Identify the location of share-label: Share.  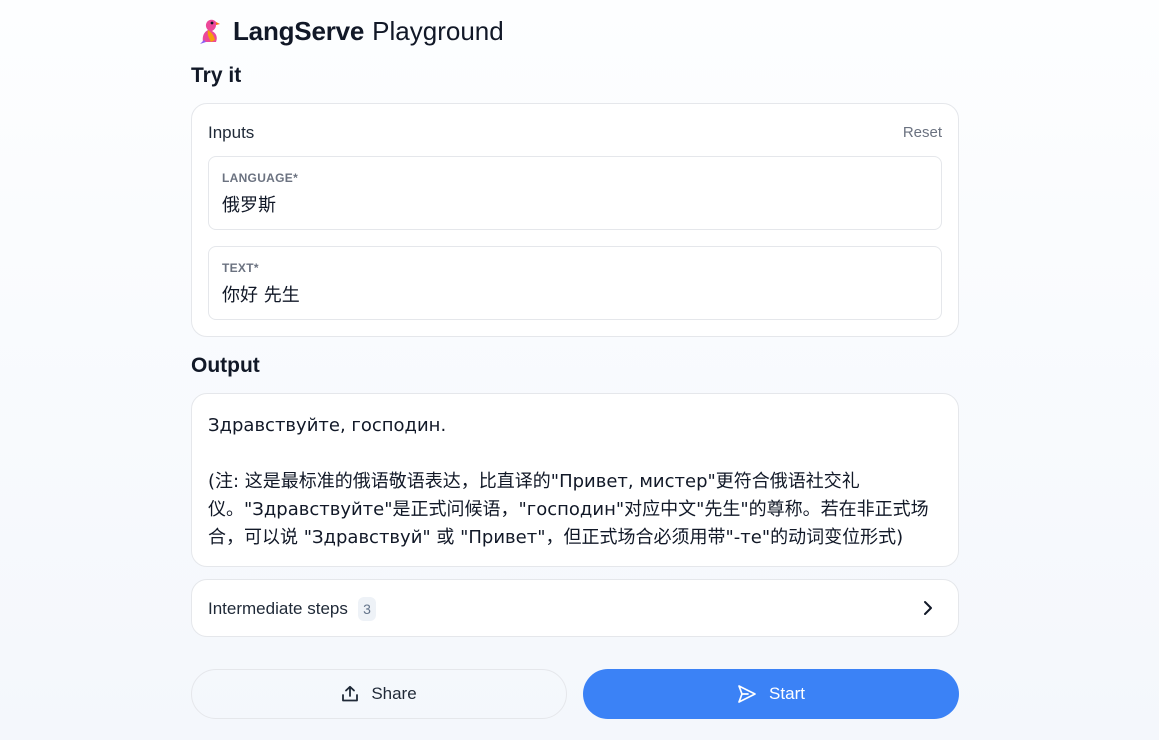
(394, 693).